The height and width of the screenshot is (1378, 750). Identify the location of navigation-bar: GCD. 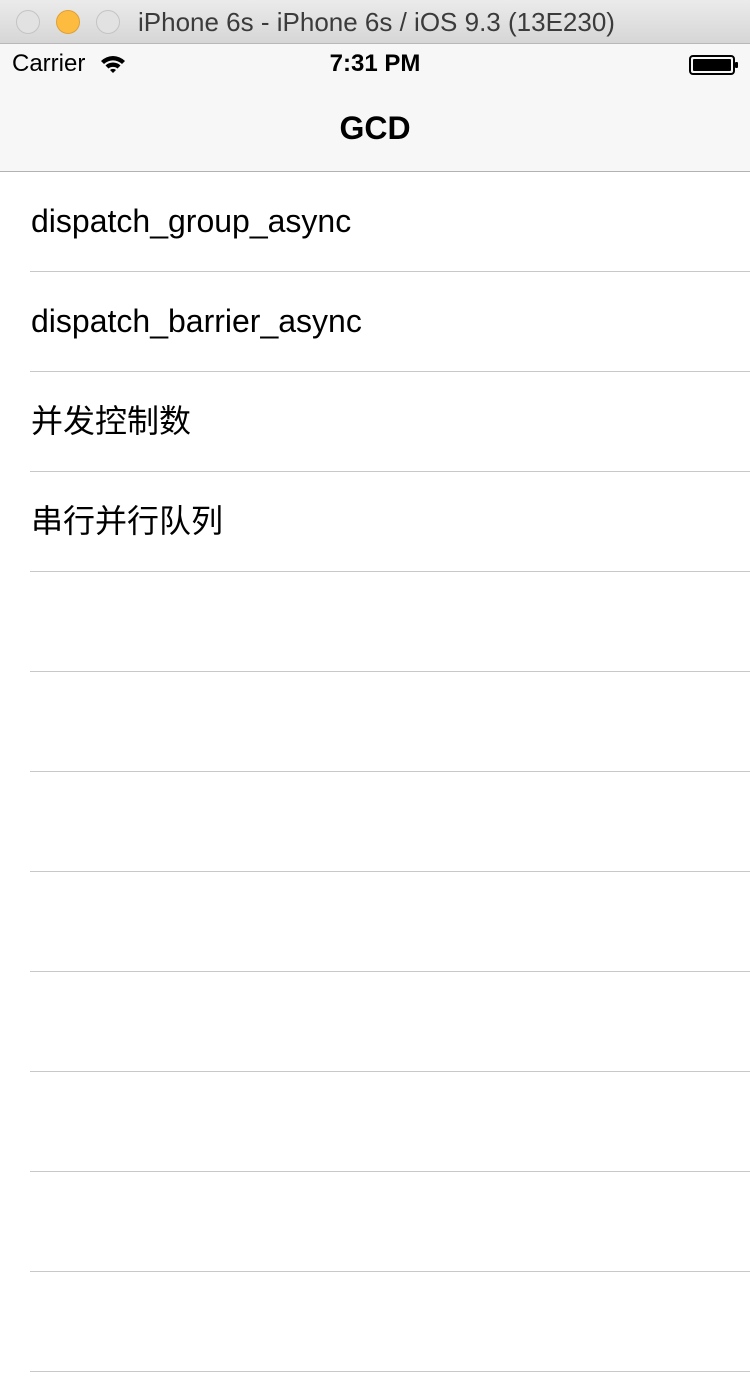
(375, 128).